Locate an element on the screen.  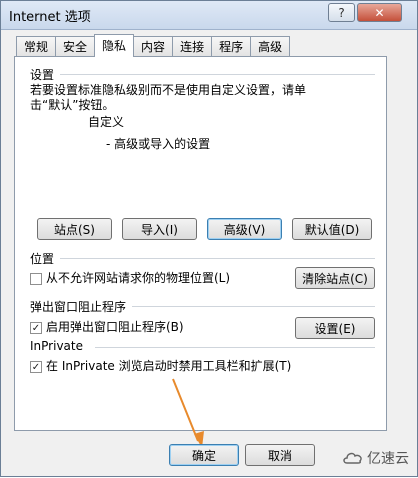
ok-button-label: 确定 is located at coordinates (203, 455).